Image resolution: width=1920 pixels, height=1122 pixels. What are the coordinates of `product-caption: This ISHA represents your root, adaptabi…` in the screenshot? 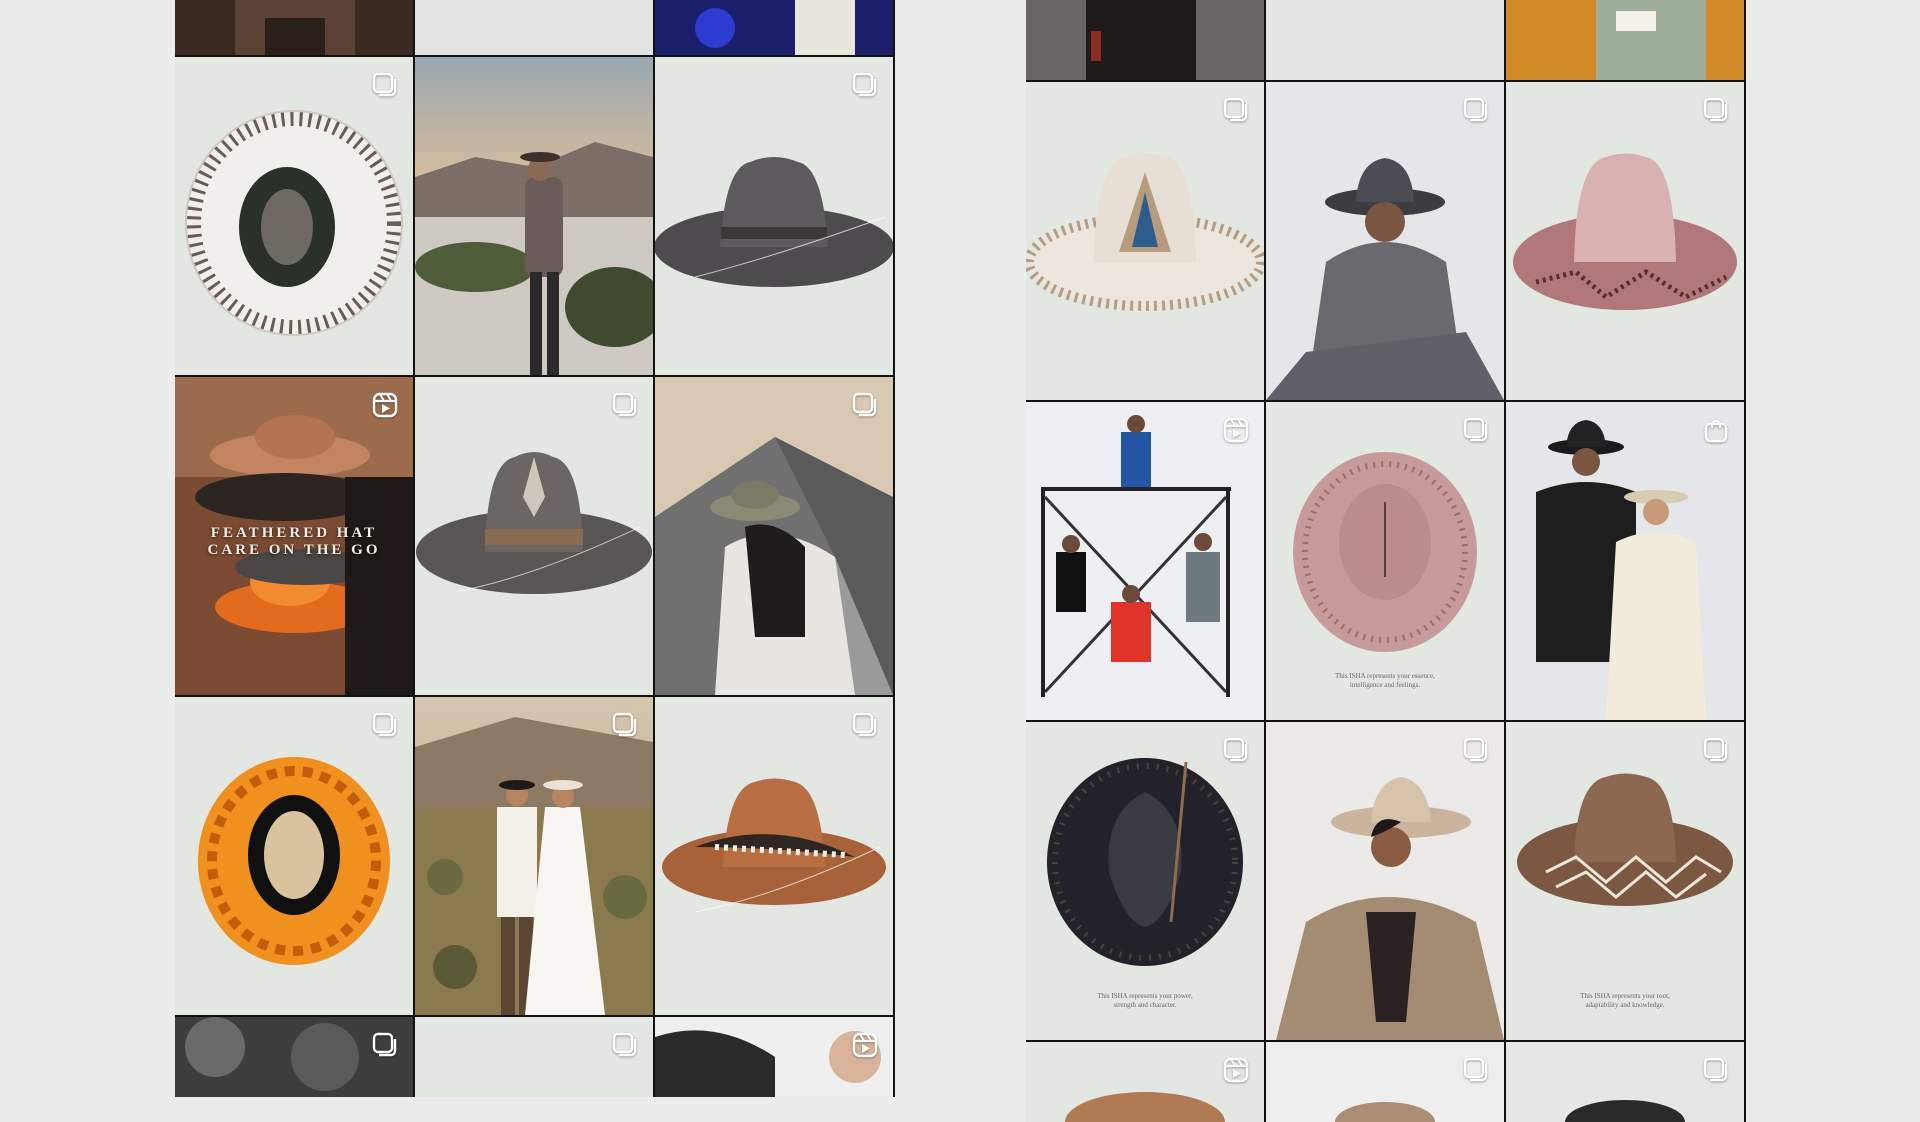 It's located at (1625, 1000).